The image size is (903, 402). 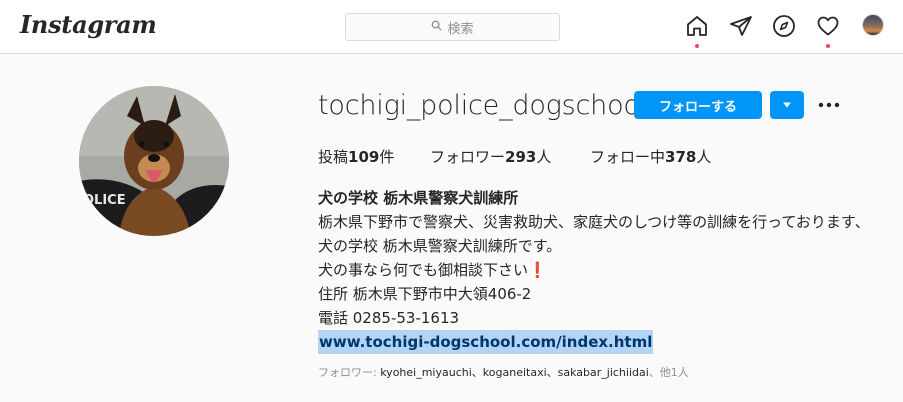 I want to click on bio-link-row: www.tochigi-dogschool.com/index.html, so click(x=603, y=342).